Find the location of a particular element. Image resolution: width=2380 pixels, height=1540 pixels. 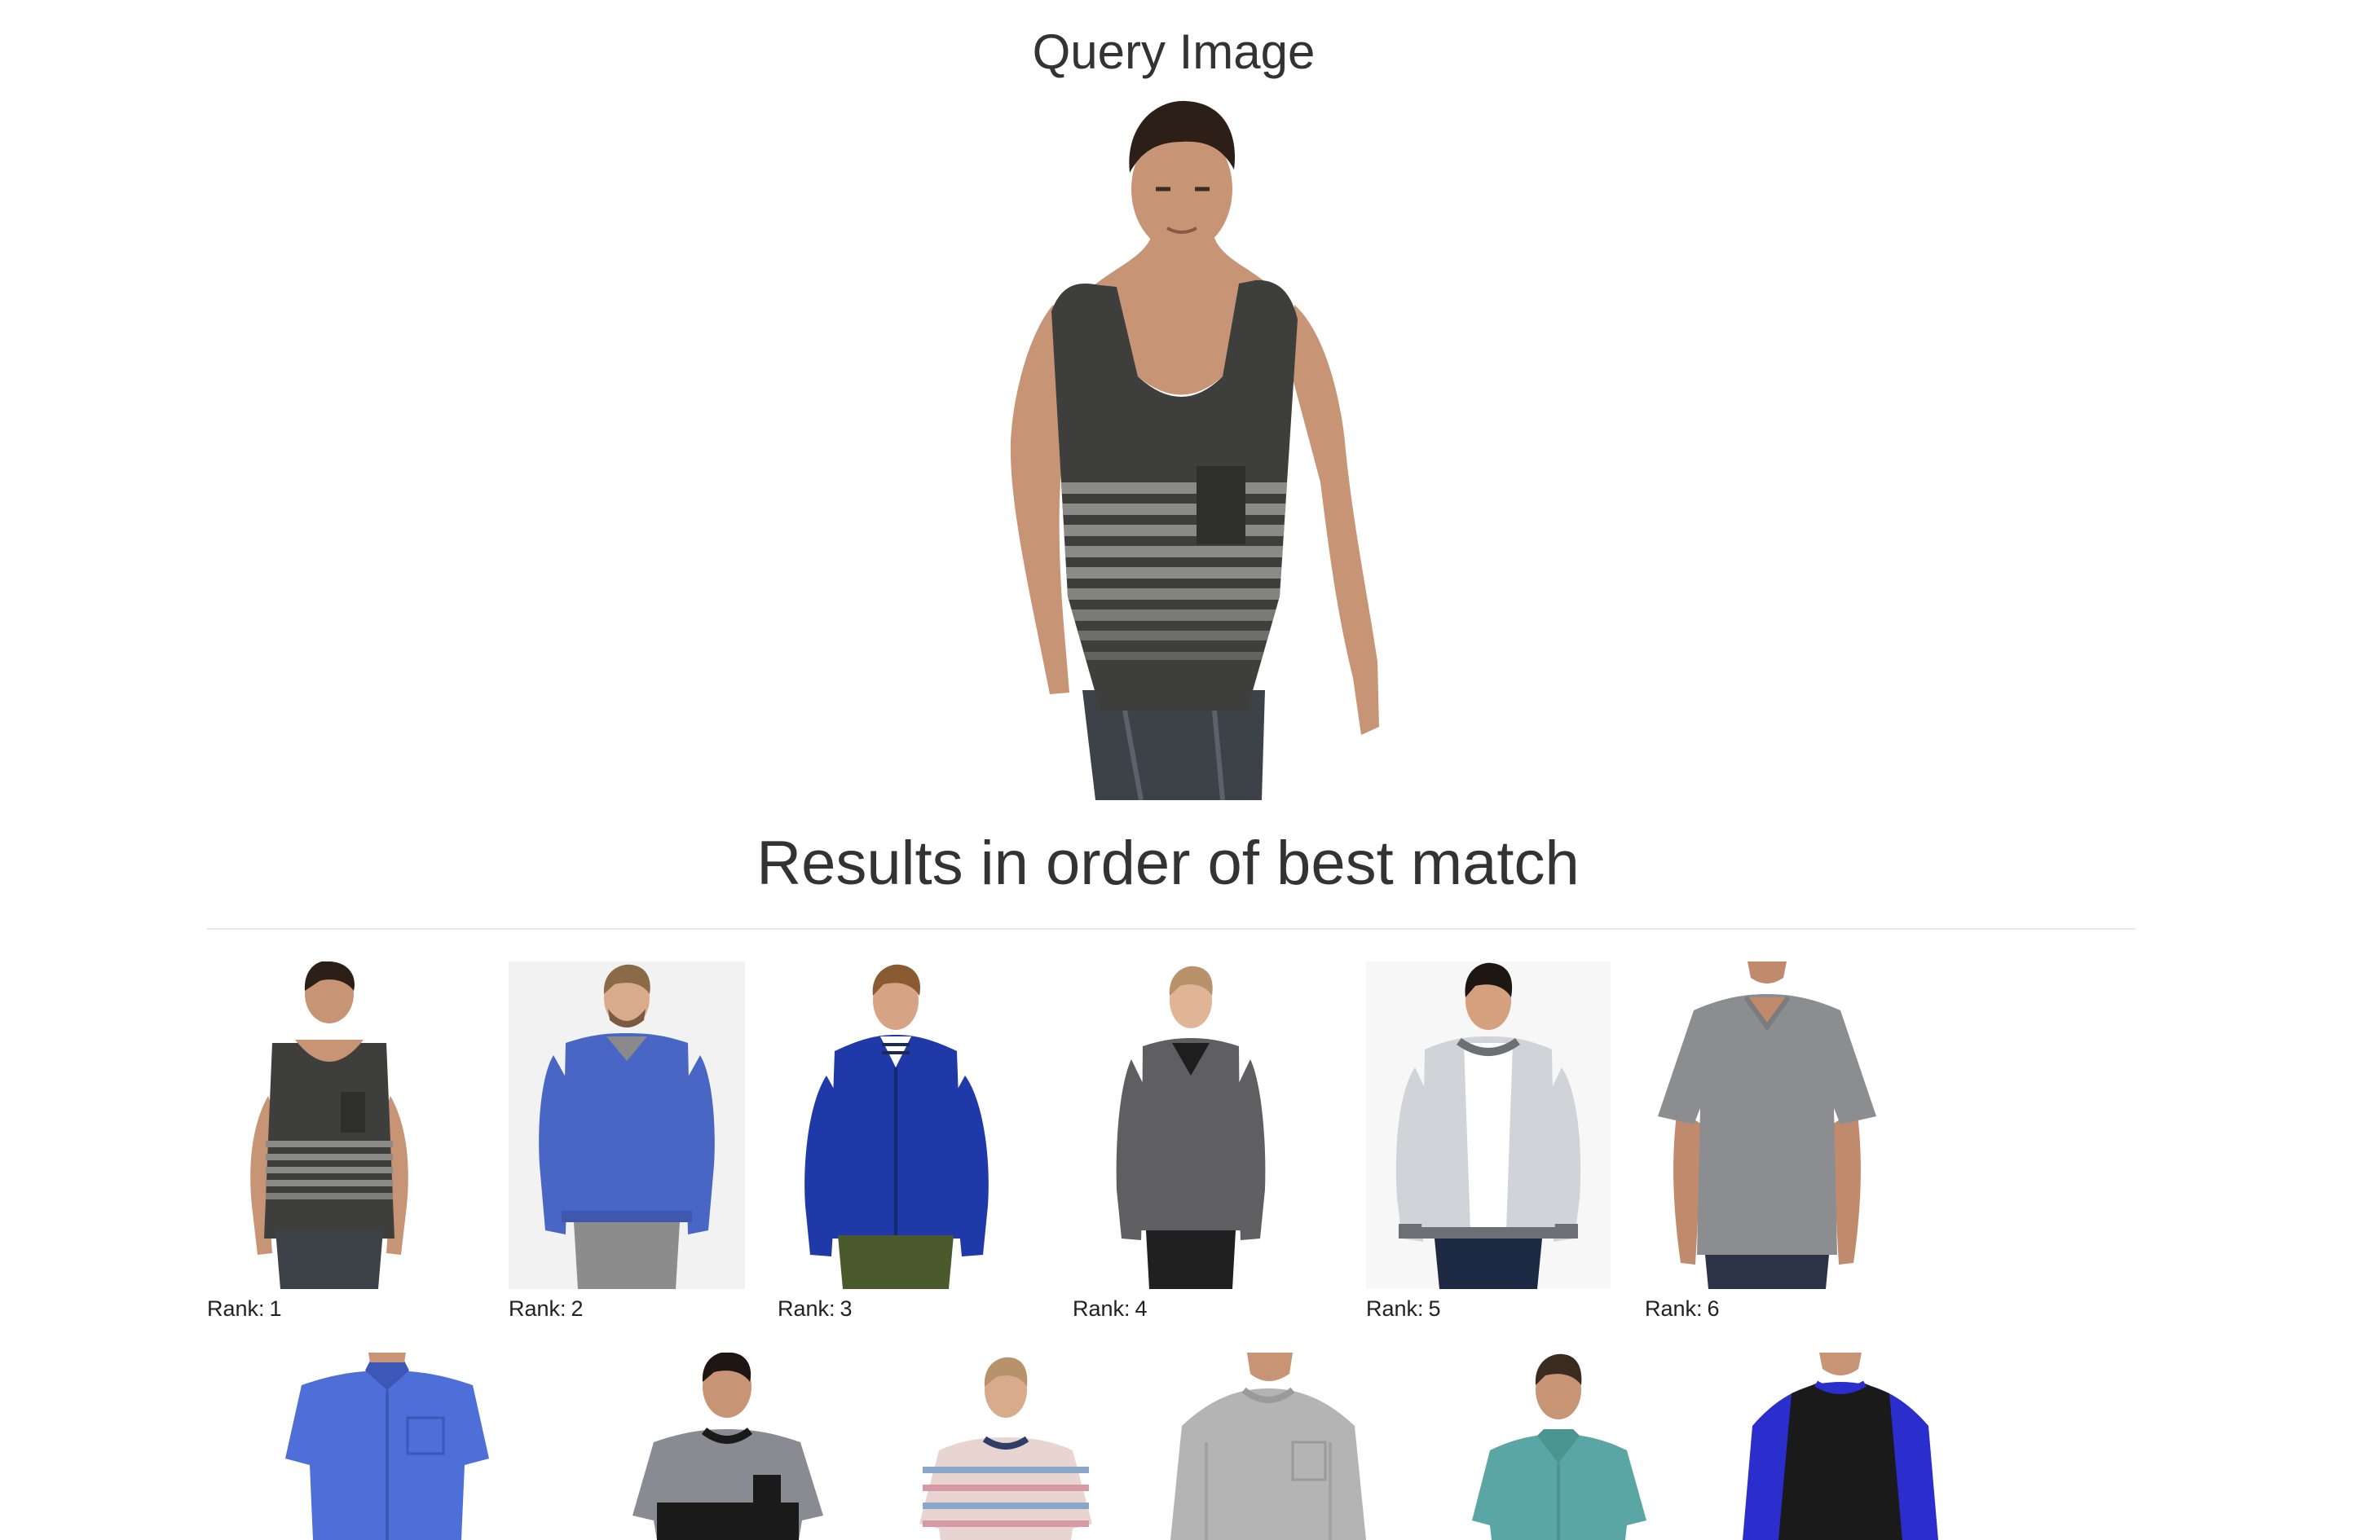

blue-sweater-image is located at coordinates (627, 1125).